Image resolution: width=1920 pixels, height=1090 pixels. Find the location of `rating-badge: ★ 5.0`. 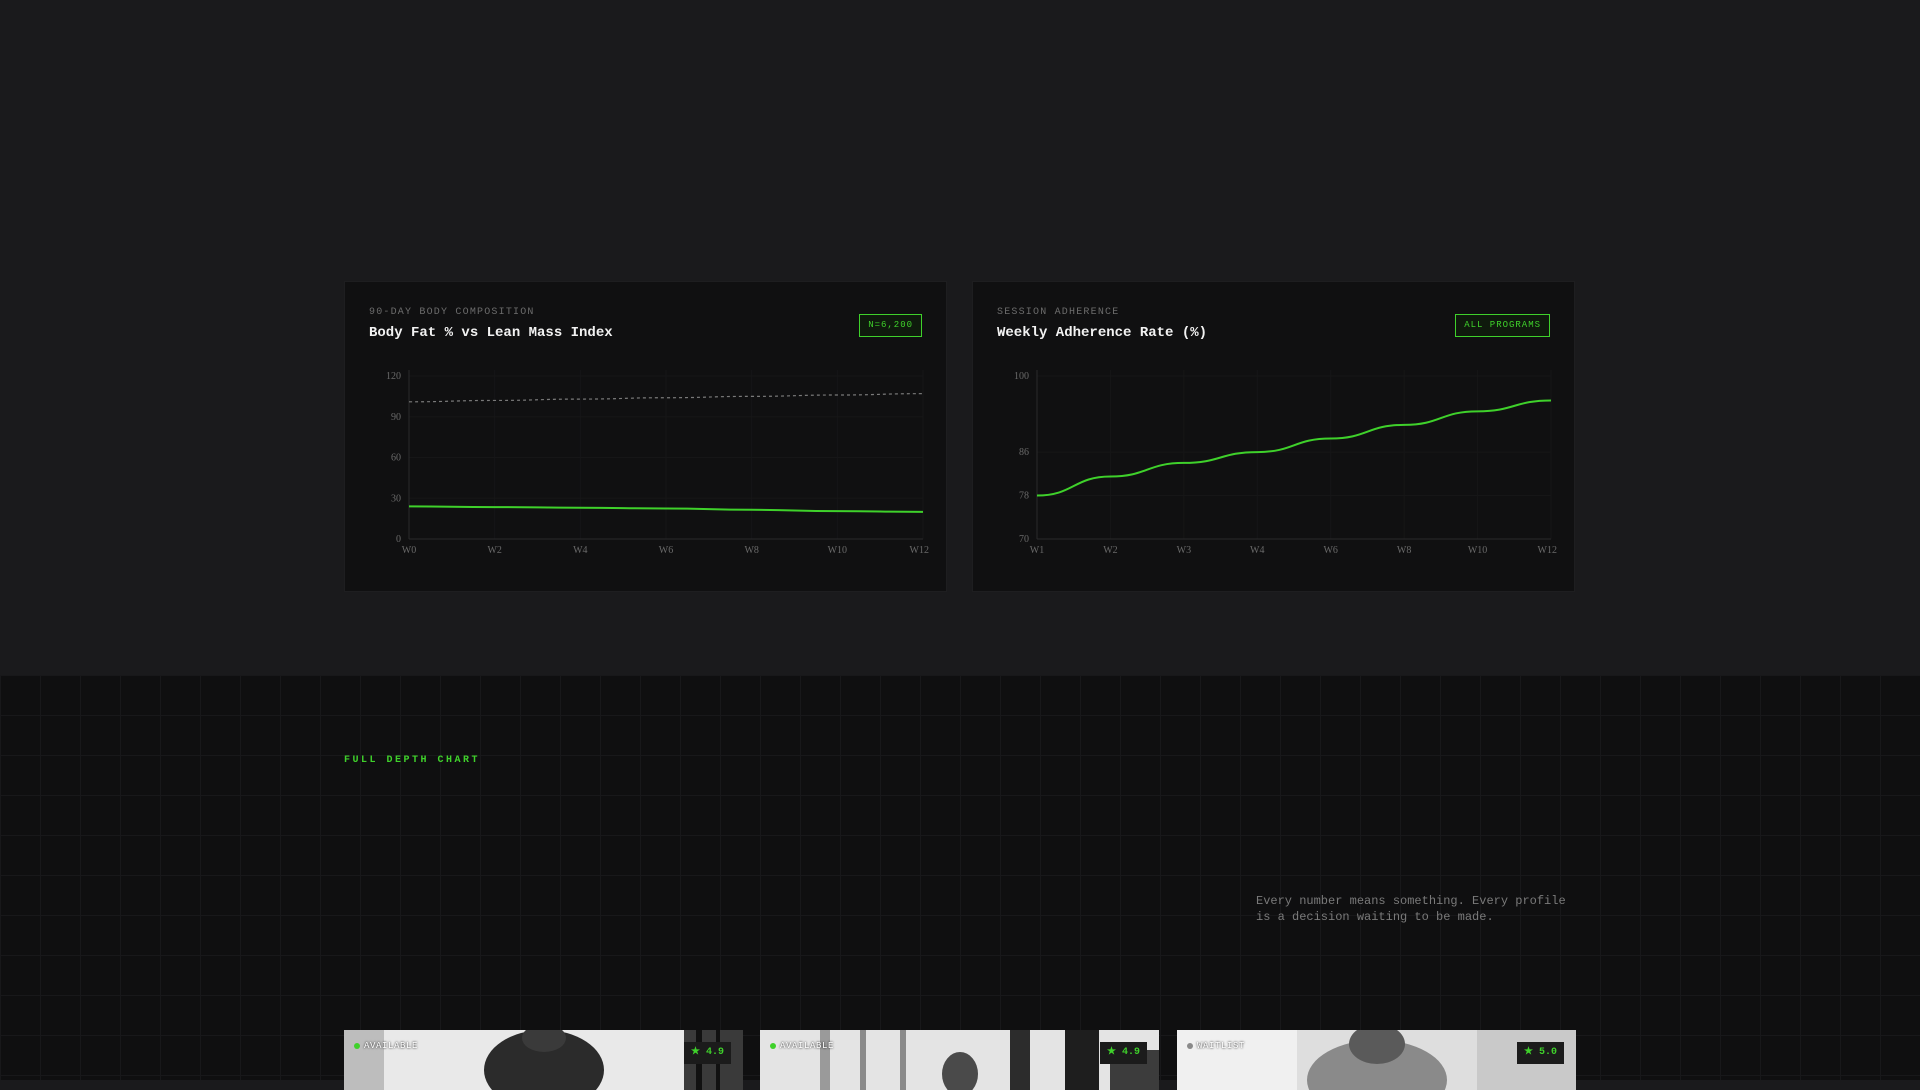

rating-badge: ★ 5.0 is located at coordinates (1540, 1053).